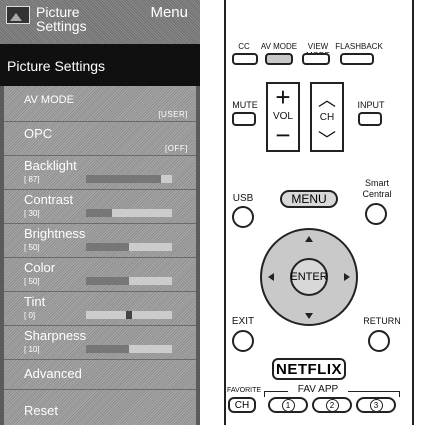 The image size is (426, 425). I want to click on sharpness-slider, so click(129, 349).